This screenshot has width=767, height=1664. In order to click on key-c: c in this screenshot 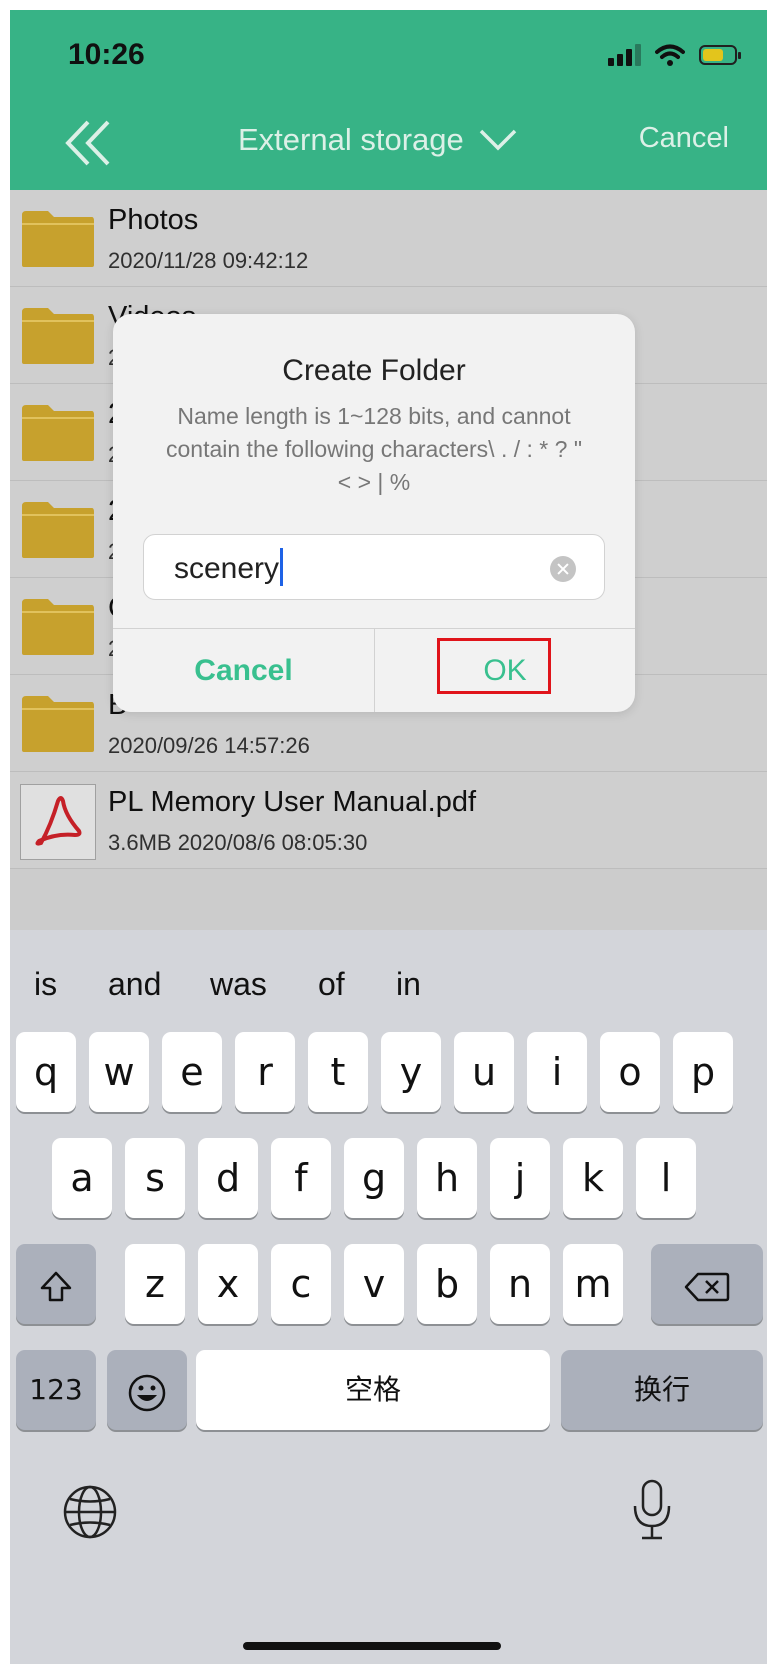, I will do `click(301, 1284)`.